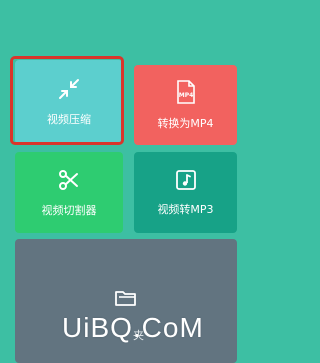 The height and width of the screenshot is (363, 320). I want to click on video-cutter-label: 视频切割器, so click(69, 210).